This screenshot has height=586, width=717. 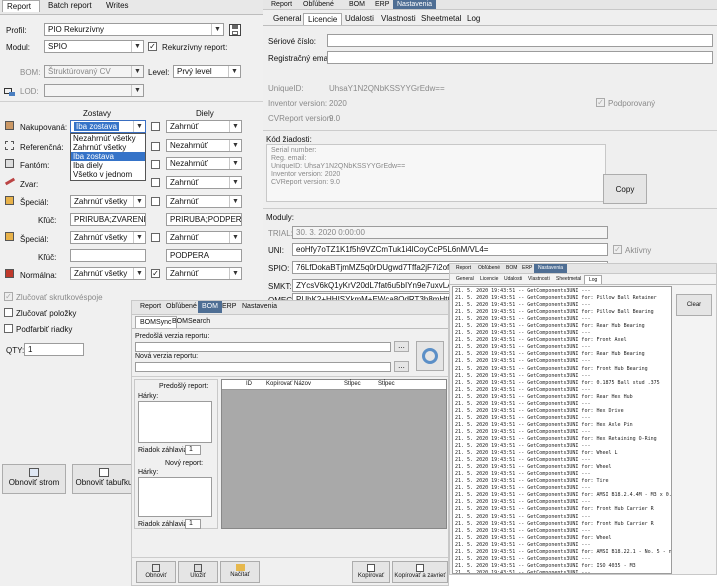 What do you see at coordinates (108, 156) in the screenshot?
I see `dropdown-option-selected: Iba zostava` at bounding box center [108, 156].